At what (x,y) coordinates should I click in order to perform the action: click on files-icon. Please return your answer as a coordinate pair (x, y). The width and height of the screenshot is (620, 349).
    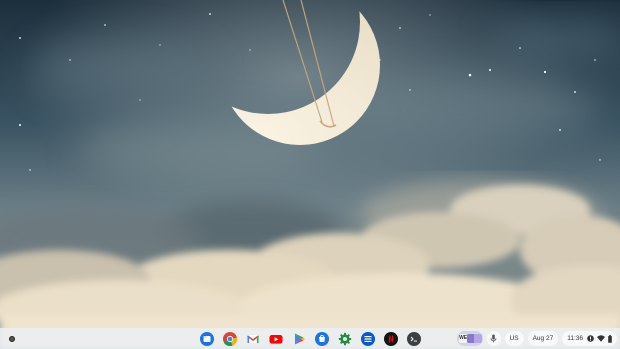
    Looking at the image, I should click on (207, 338).